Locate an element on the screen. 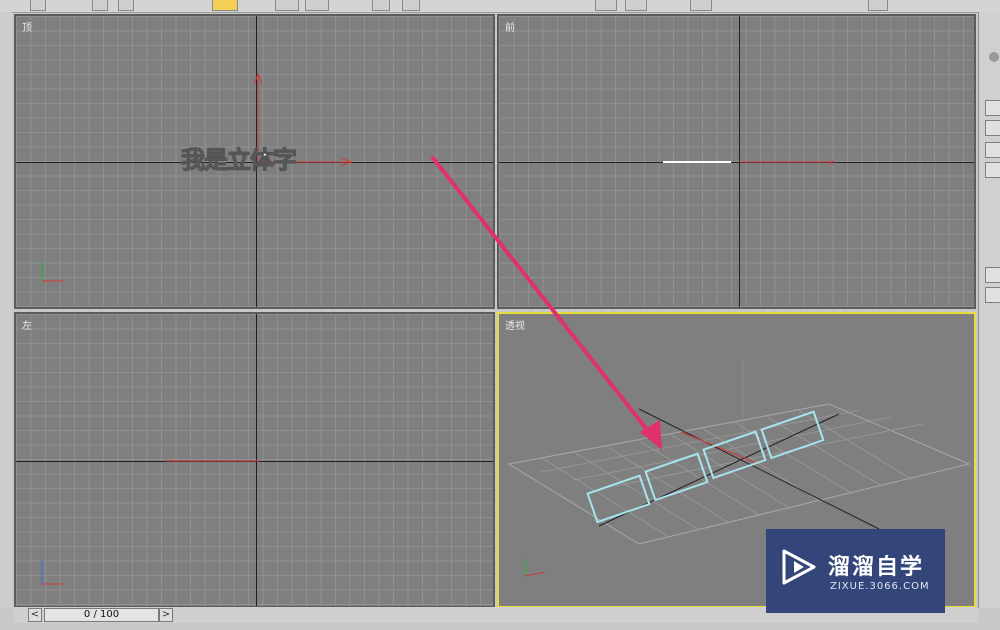 This screenshot has width=1000, height=630. command-panel is located at coordinates (989, 310).